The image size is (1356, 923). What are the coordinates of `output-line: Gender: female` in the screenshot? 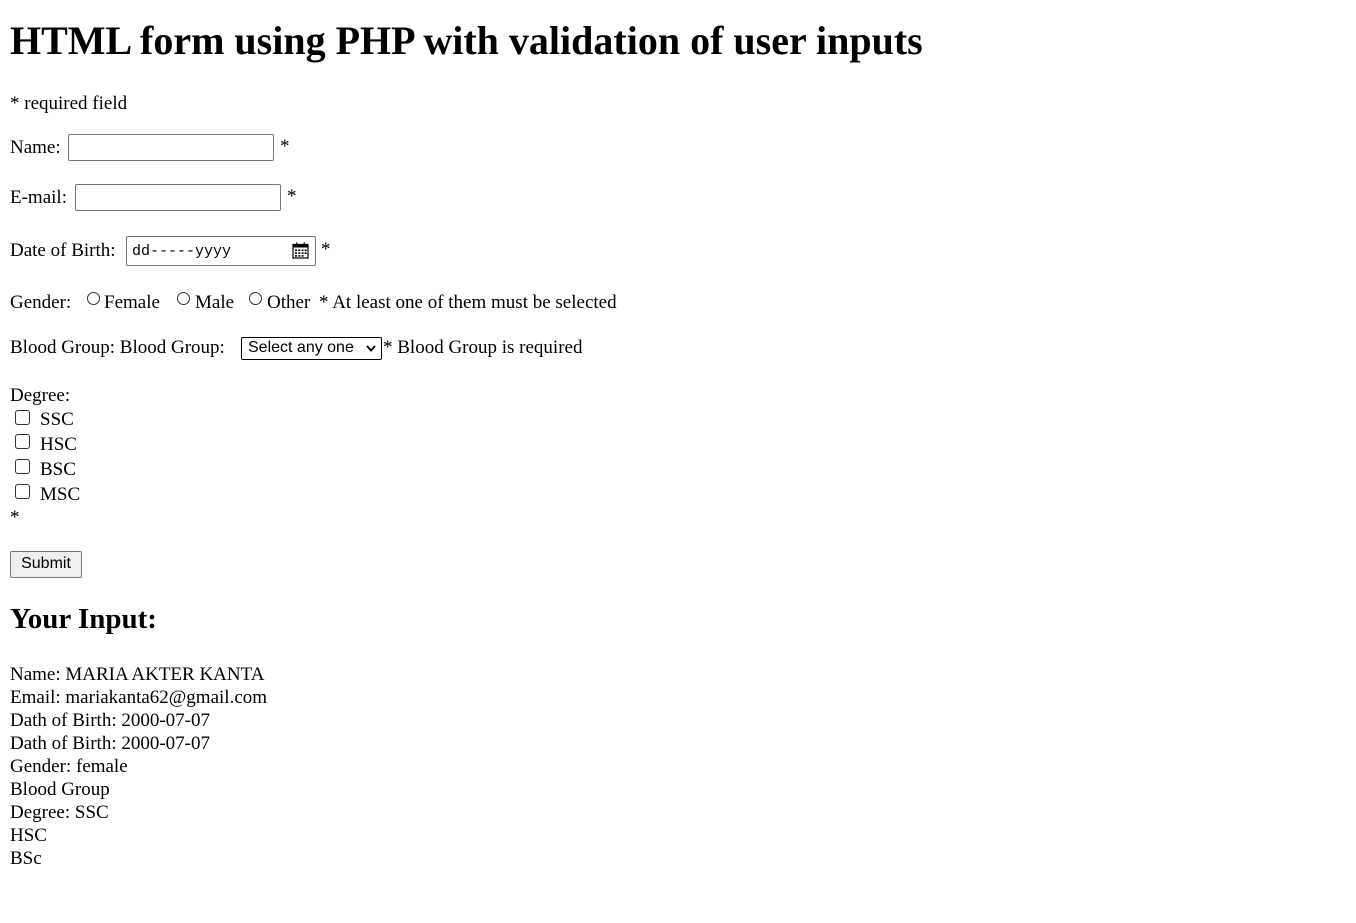 It's located at (69, 766).